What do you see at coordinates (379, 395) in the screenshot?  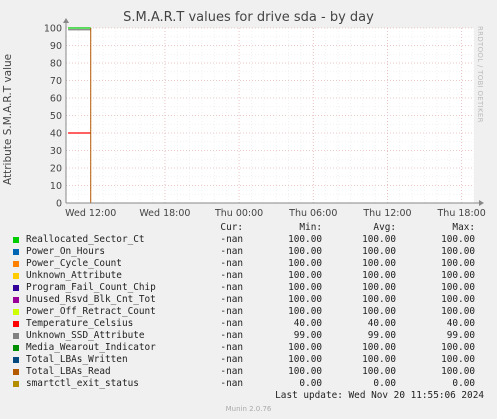 I see `last-update: Last update: Wed Nov 20 11:55:06 2024` at bounding box center [379, 395].